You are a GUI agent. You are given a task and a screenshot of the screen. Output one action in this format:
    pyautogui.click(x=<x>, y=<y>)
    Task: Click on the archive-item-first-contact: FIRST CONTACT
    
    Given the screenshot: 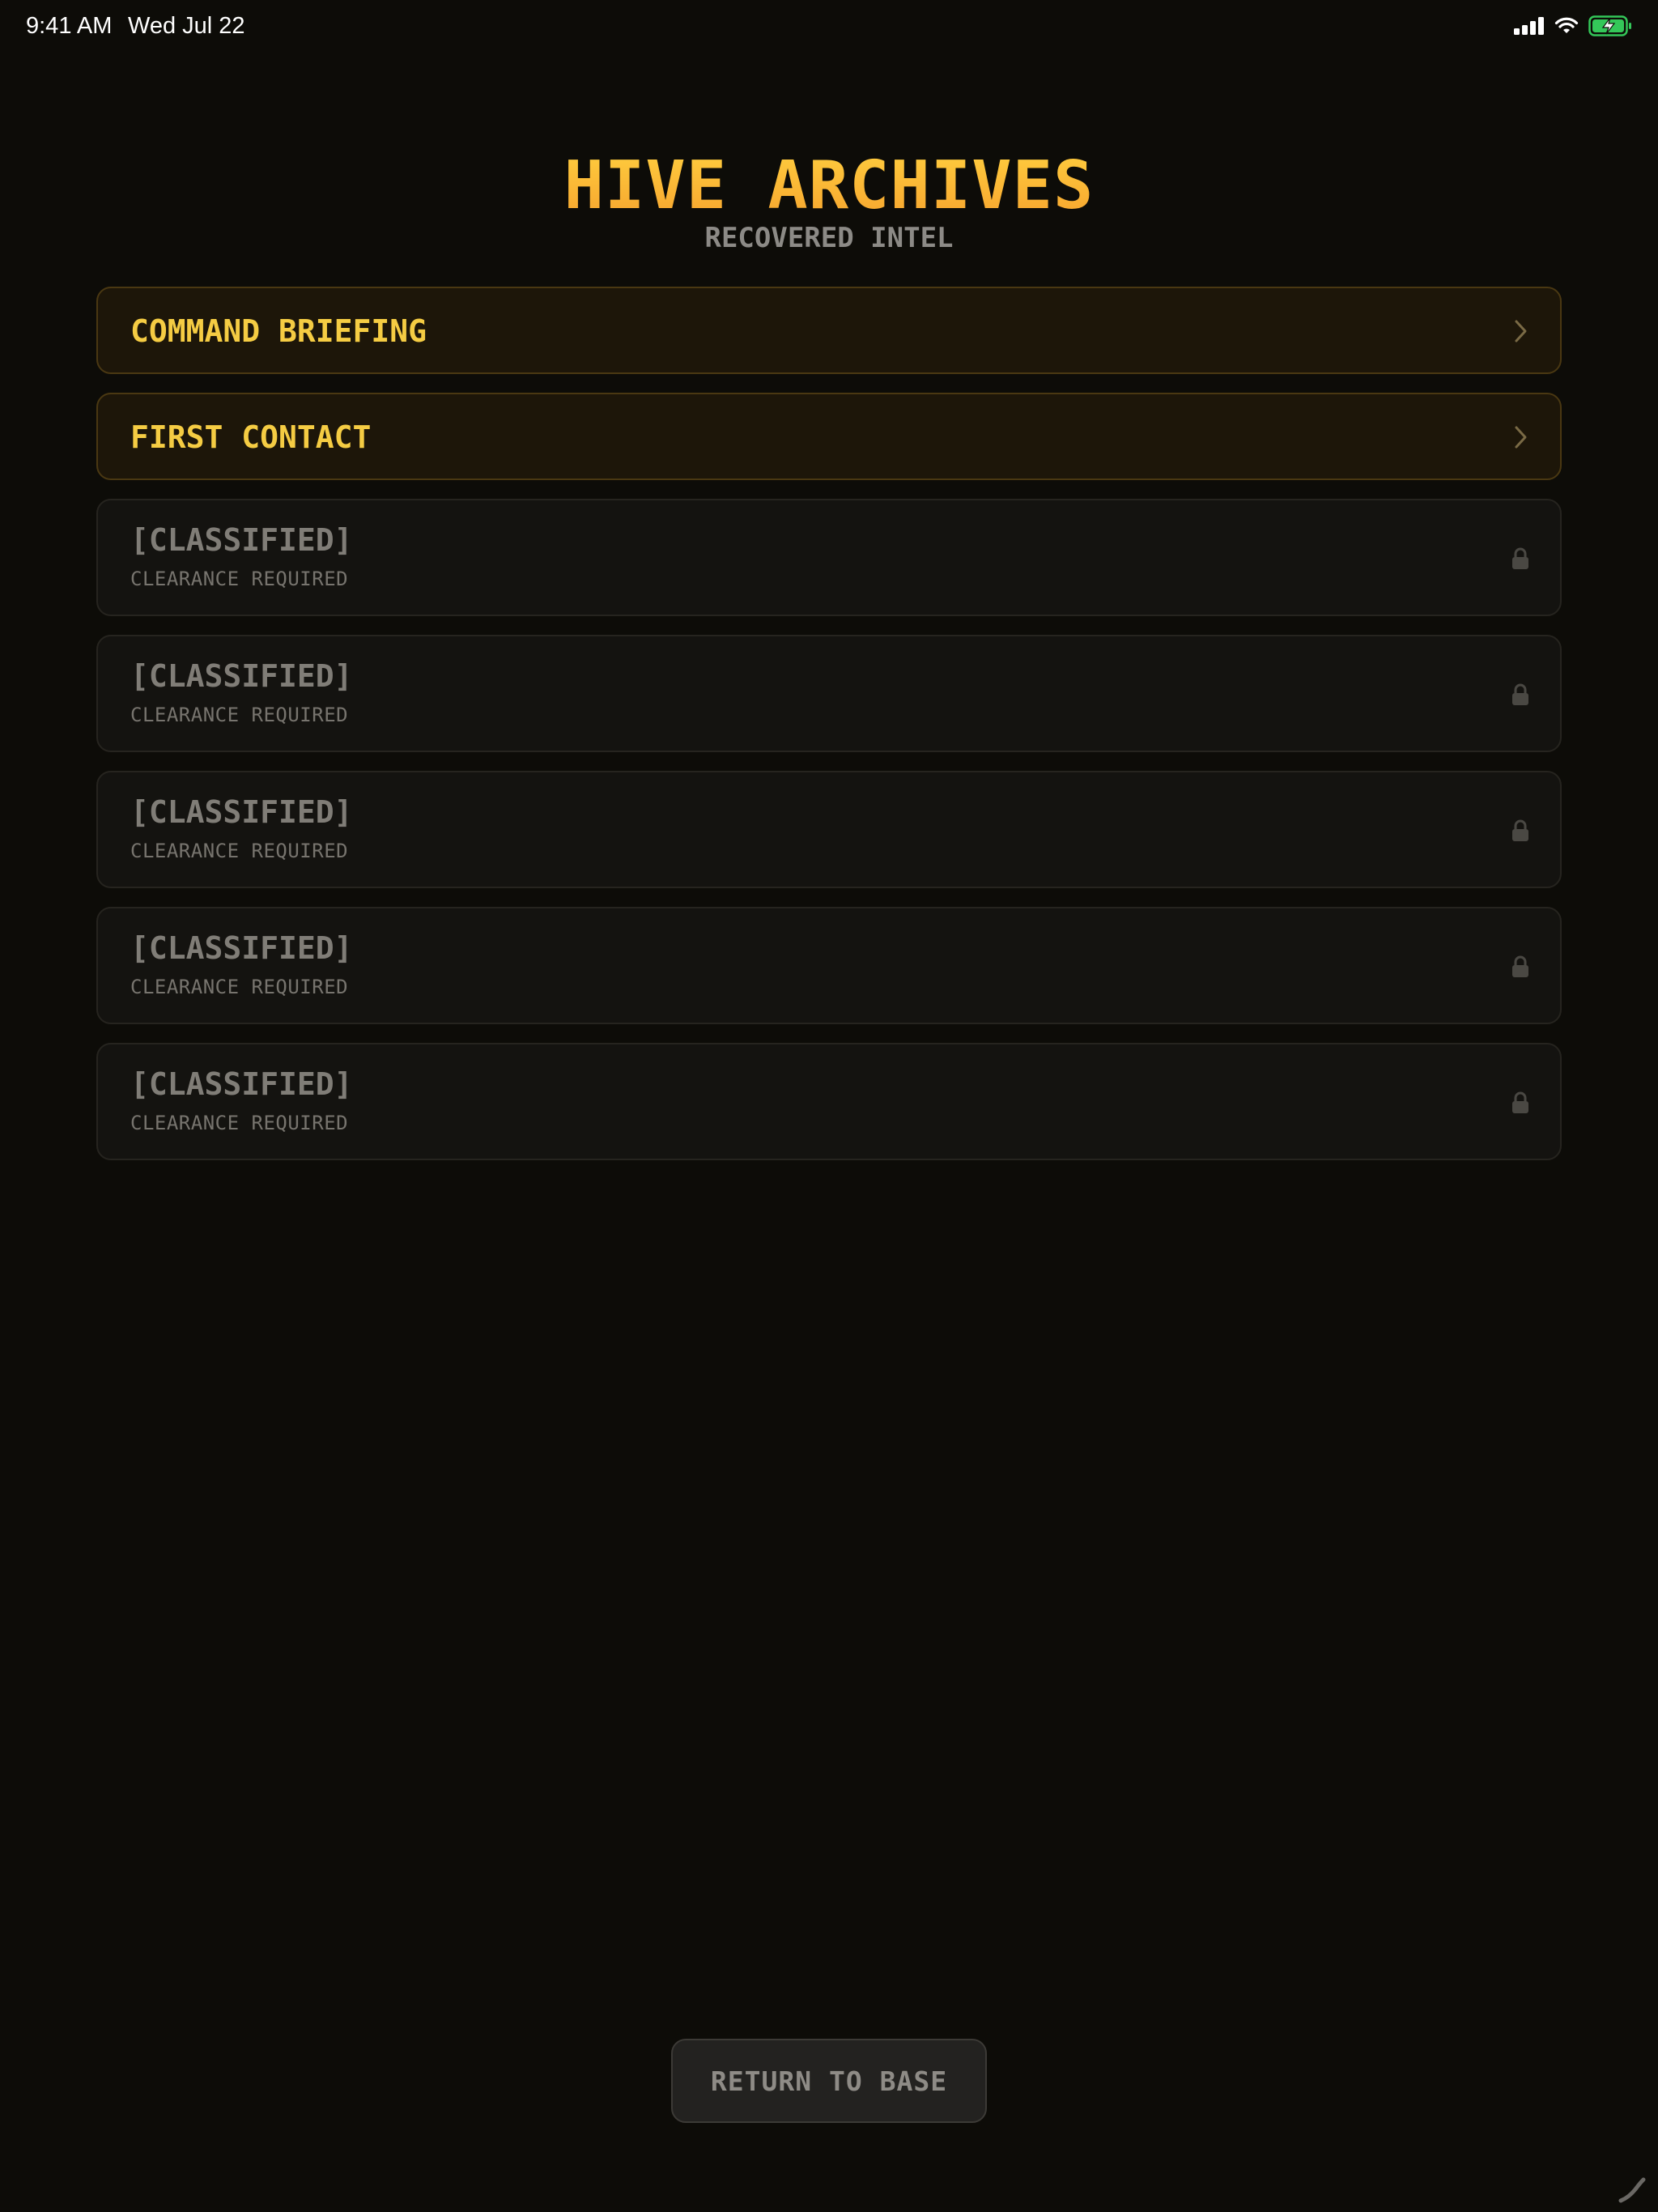 What is the action you would take?
    pyautogui.click(x=829, y=437)
    